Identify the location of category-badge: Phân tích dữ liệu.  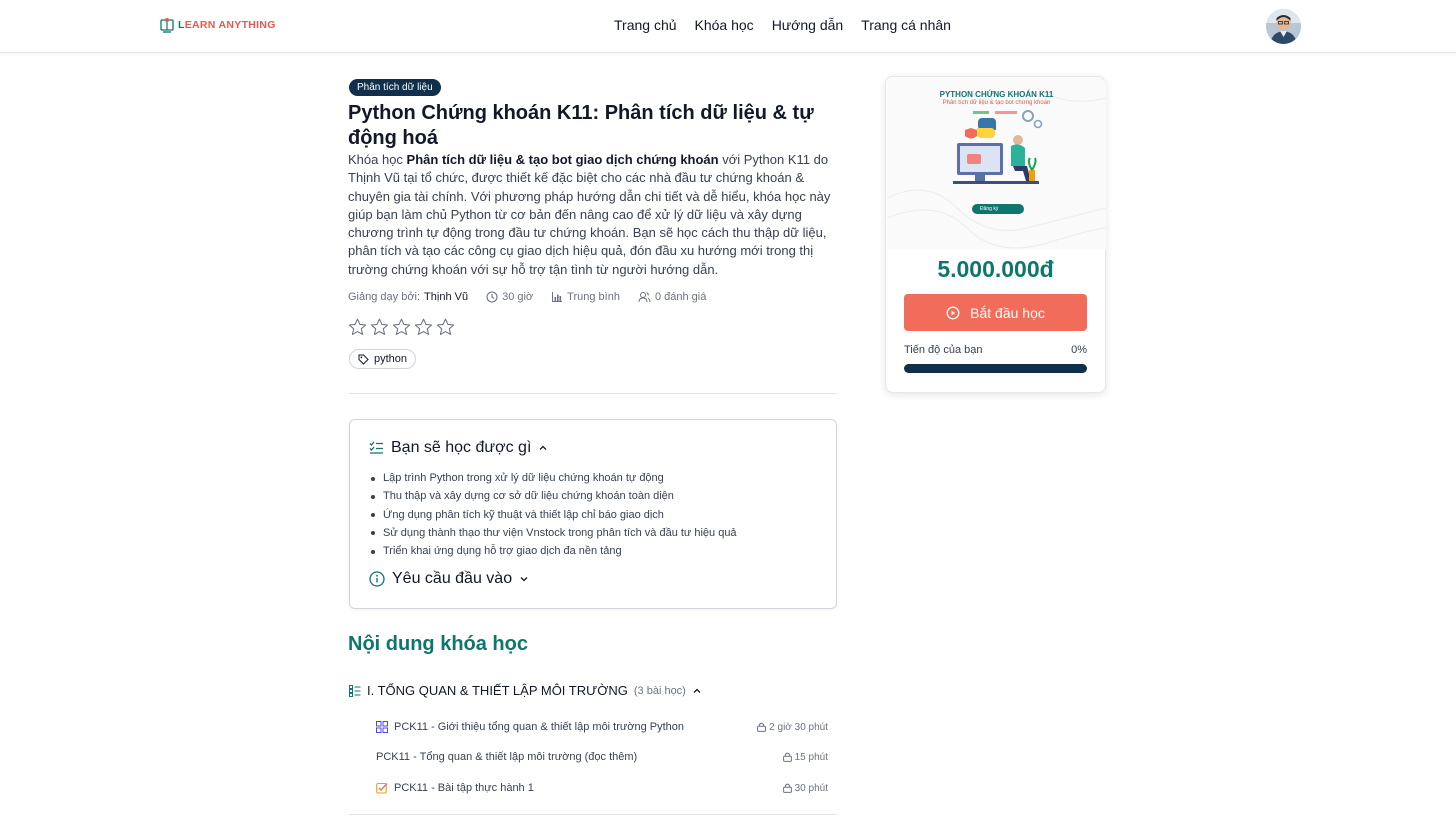
(395, 87).